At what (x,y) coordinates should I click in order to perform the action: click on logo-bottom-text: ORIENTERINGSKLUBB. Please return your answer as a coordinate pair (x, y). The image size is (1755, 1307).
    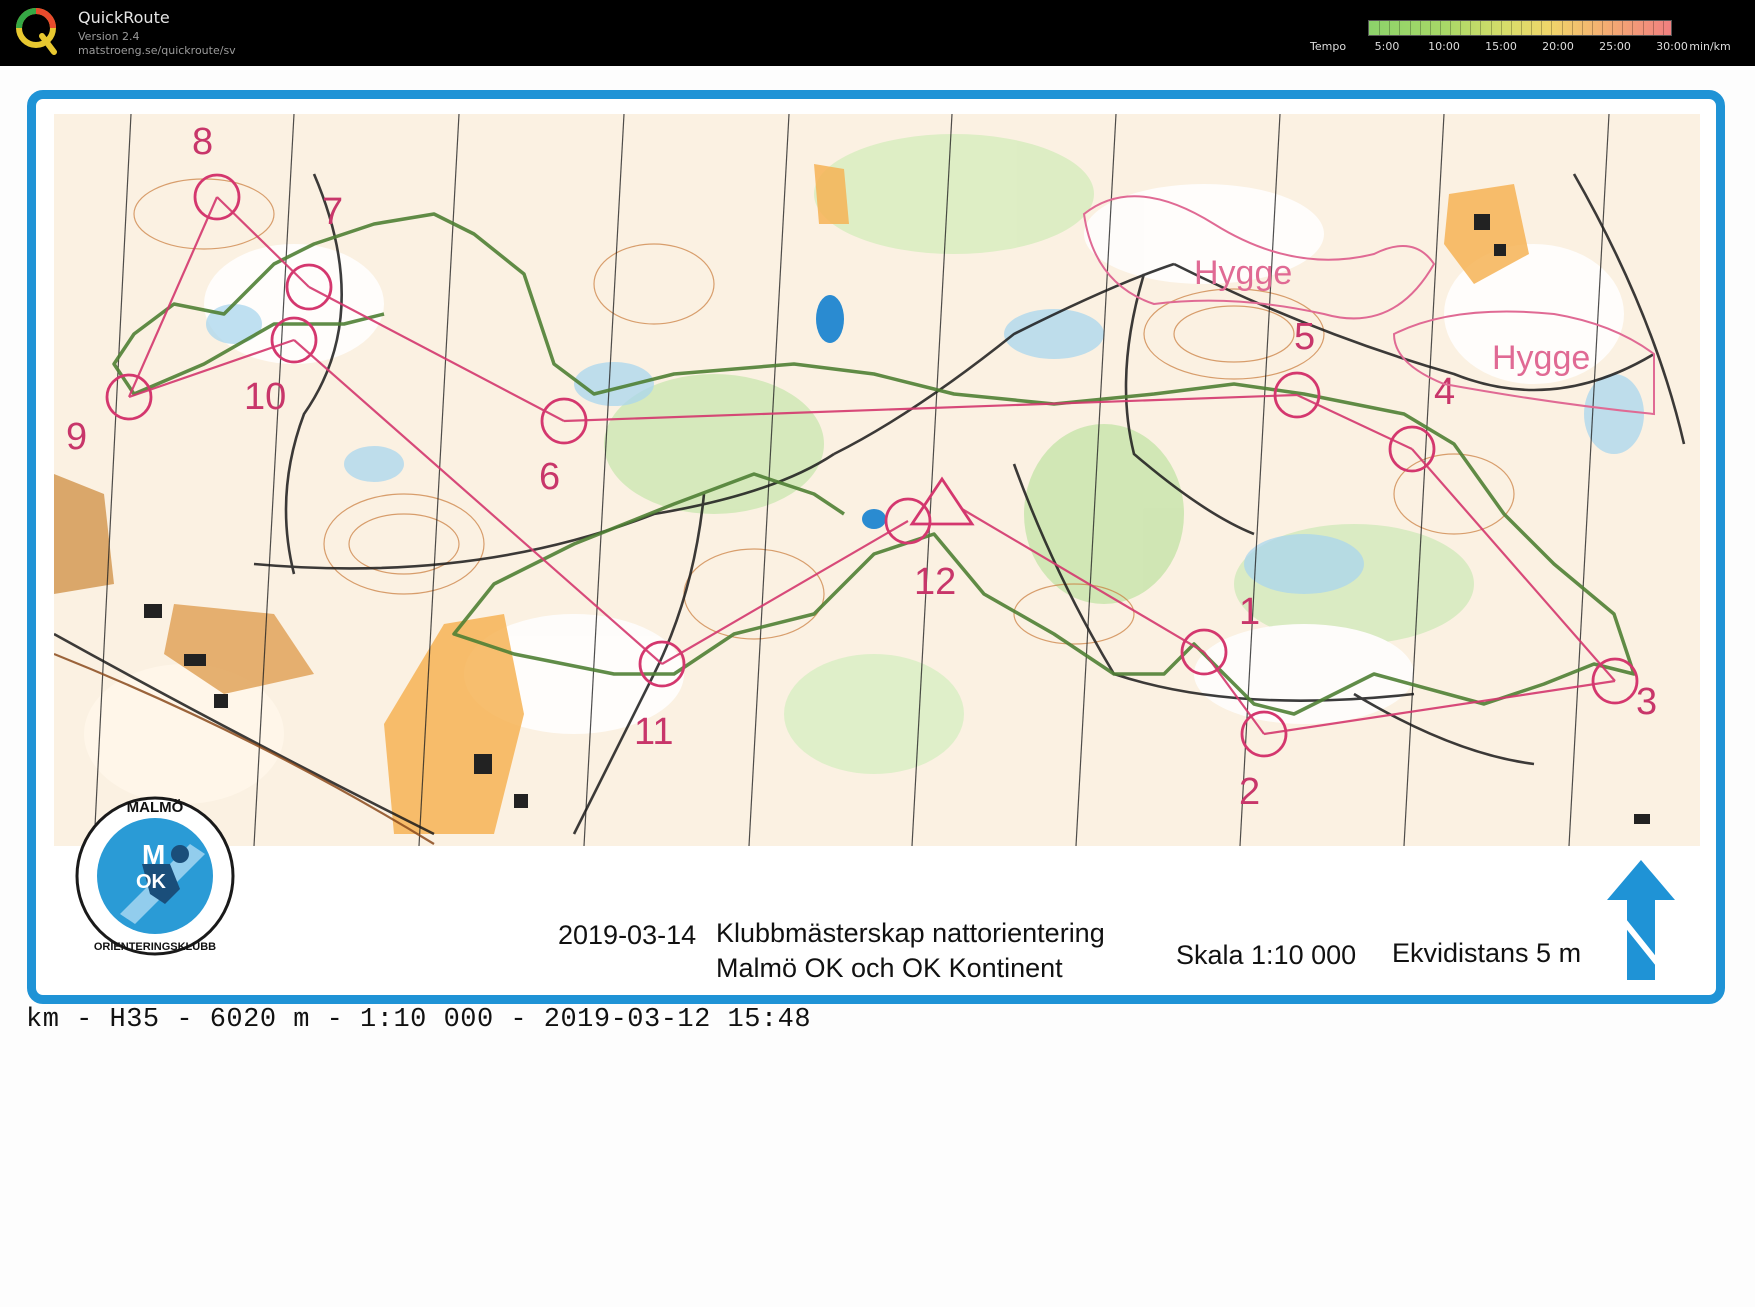
    Looking at the image, I should click on (155, 947).